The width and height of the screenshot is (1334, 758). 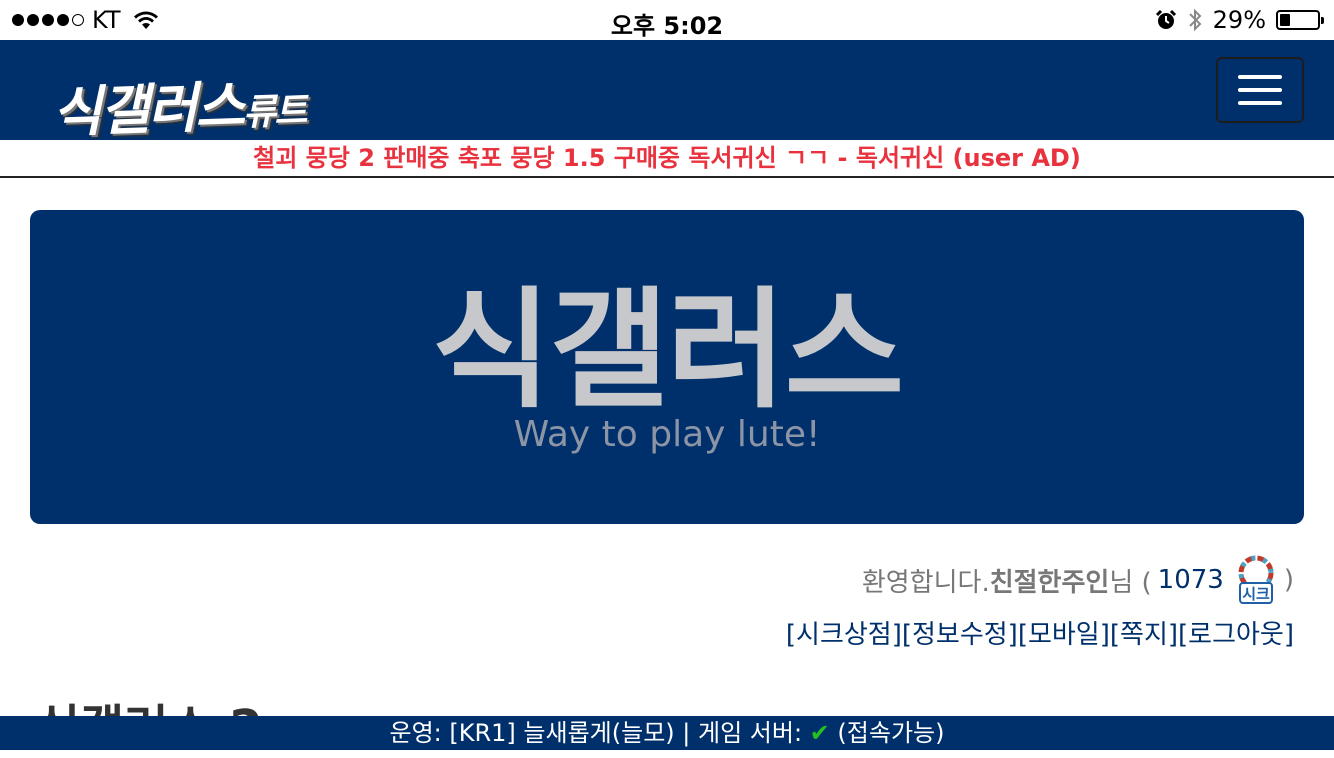 I want to click on link-shop: [시크상점], so click(x=844, y=635).